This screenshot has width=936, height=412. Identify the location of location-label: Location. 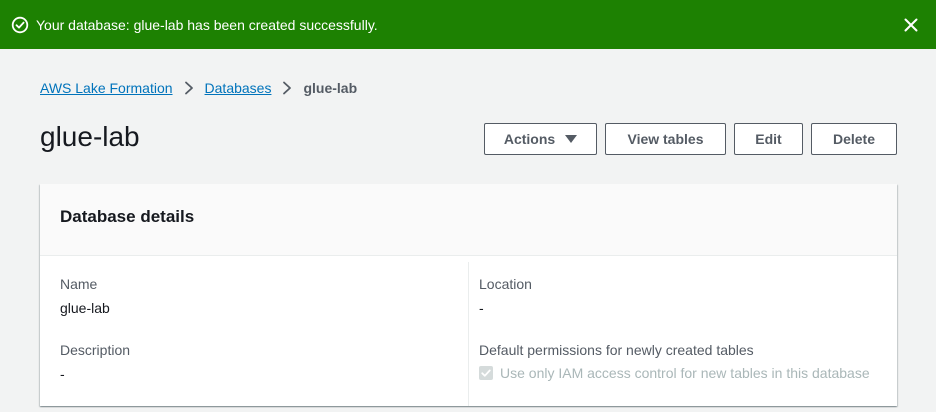
(505, 284).